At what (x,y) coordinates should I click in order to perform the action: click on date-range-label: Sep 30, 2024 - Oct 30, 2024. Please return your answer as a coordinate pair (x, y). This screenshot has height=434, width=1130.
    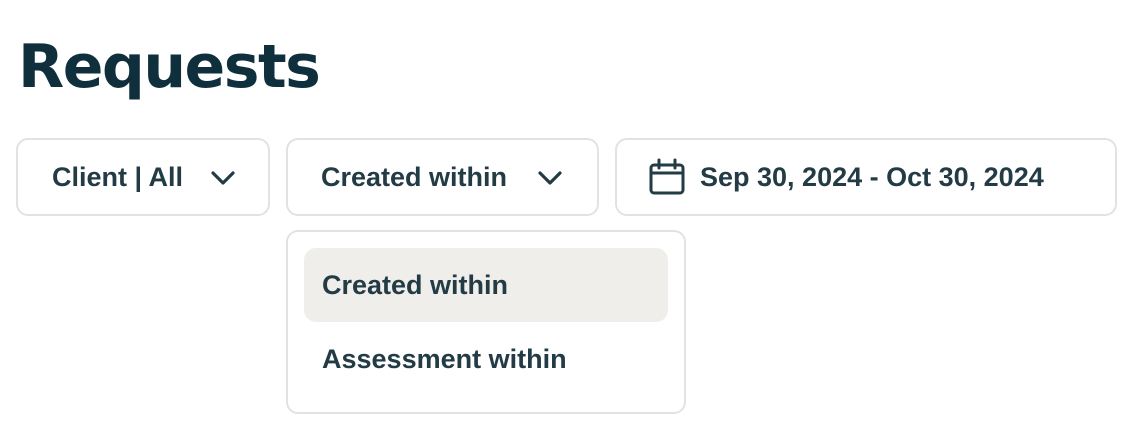
    Looking at the image, I should click on (872, 176).